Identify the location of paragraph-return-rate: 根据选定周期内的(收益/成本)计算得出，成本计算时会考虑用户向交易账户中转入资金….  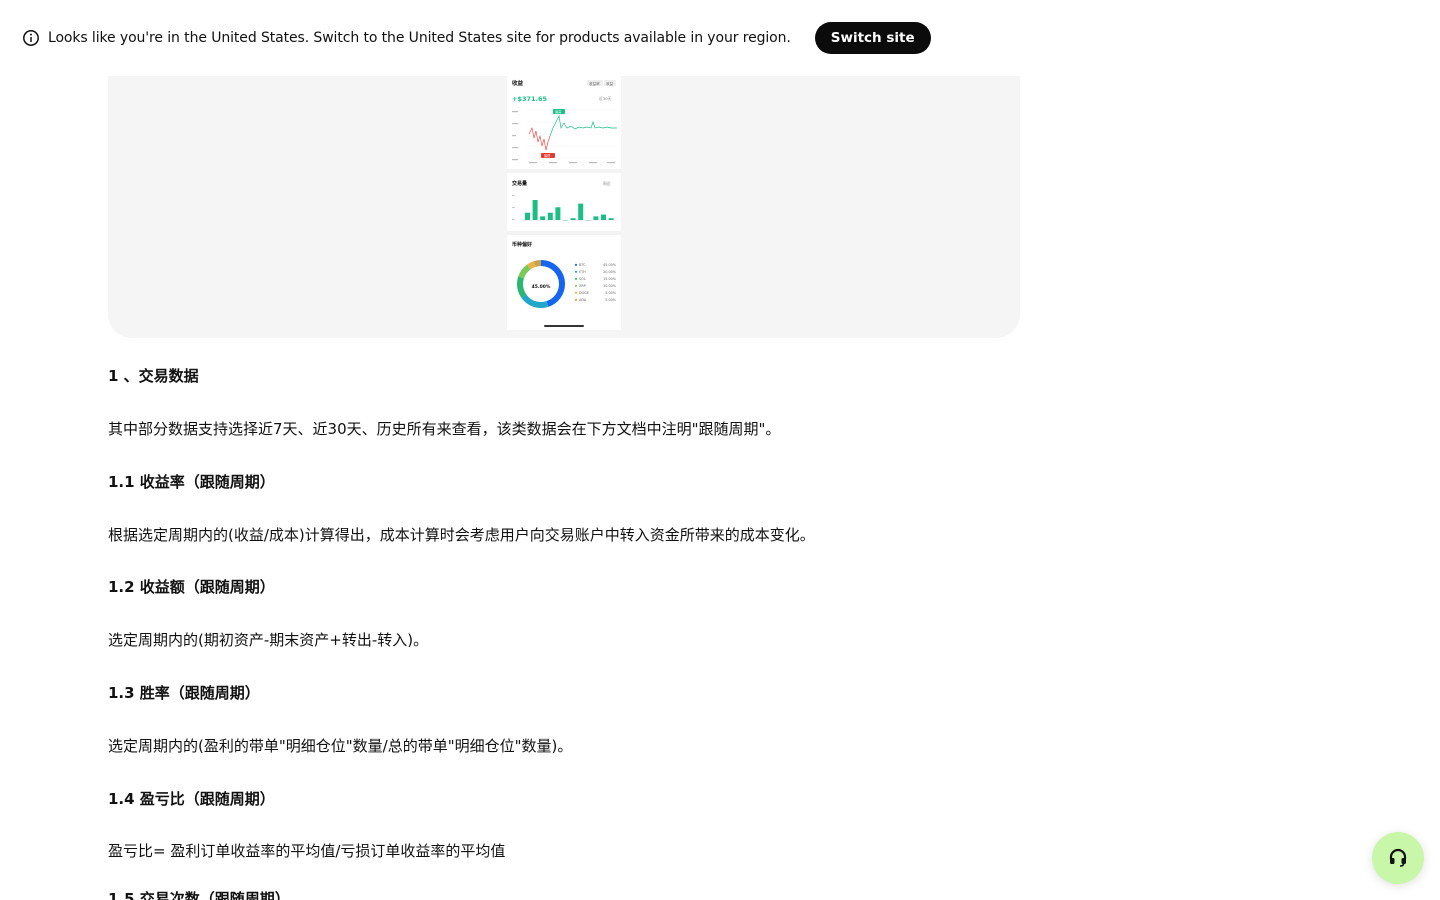
(461, 535).